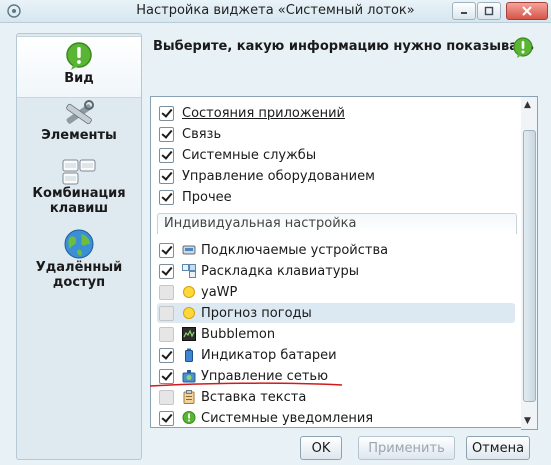 The height and width of the screenshot is (465, 551). I want to click on list-item-label: Управление оборудованием, so click(278, 176).